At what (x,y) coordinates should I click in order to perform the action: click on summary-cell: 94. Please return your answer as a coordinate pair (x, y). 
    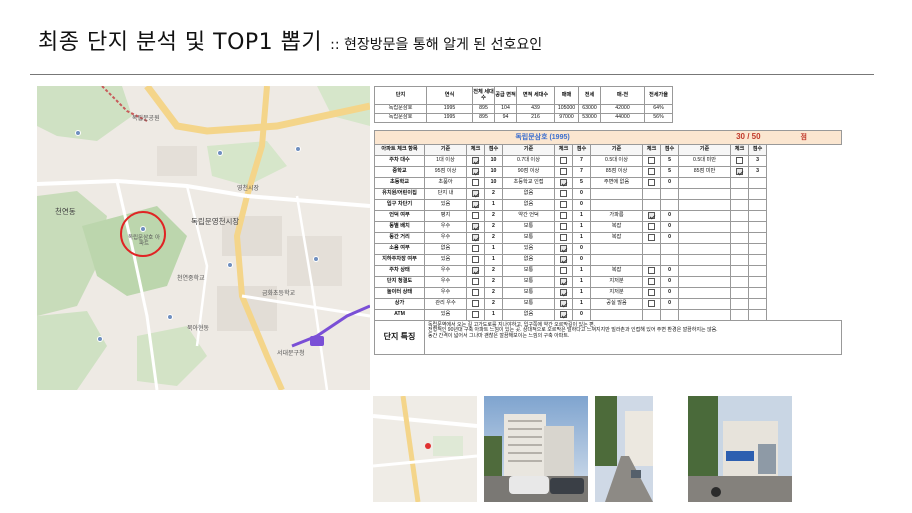
    Looking at the image, I should click on (505, 118).